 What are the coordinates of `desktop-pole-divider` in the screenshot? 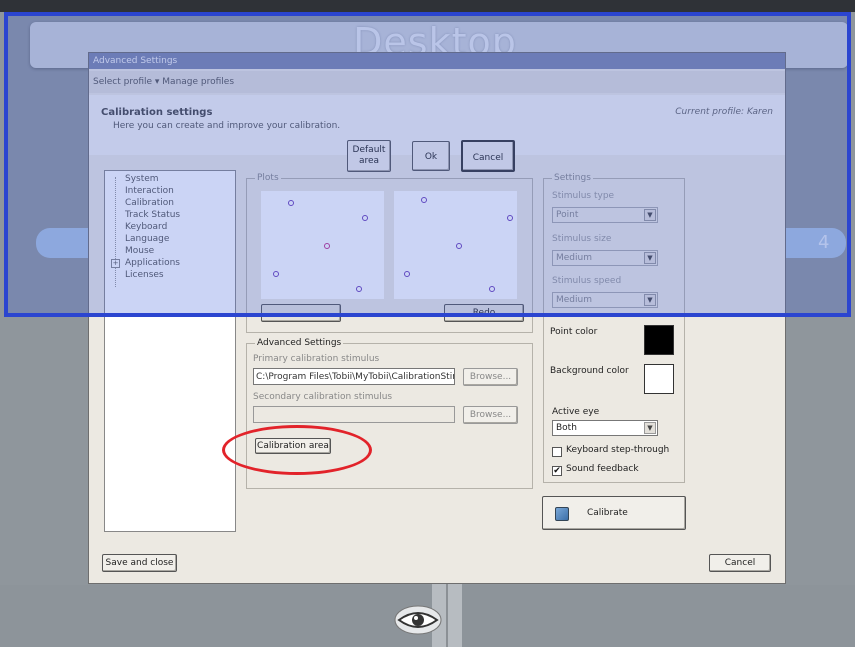 It's located at (447, 613).